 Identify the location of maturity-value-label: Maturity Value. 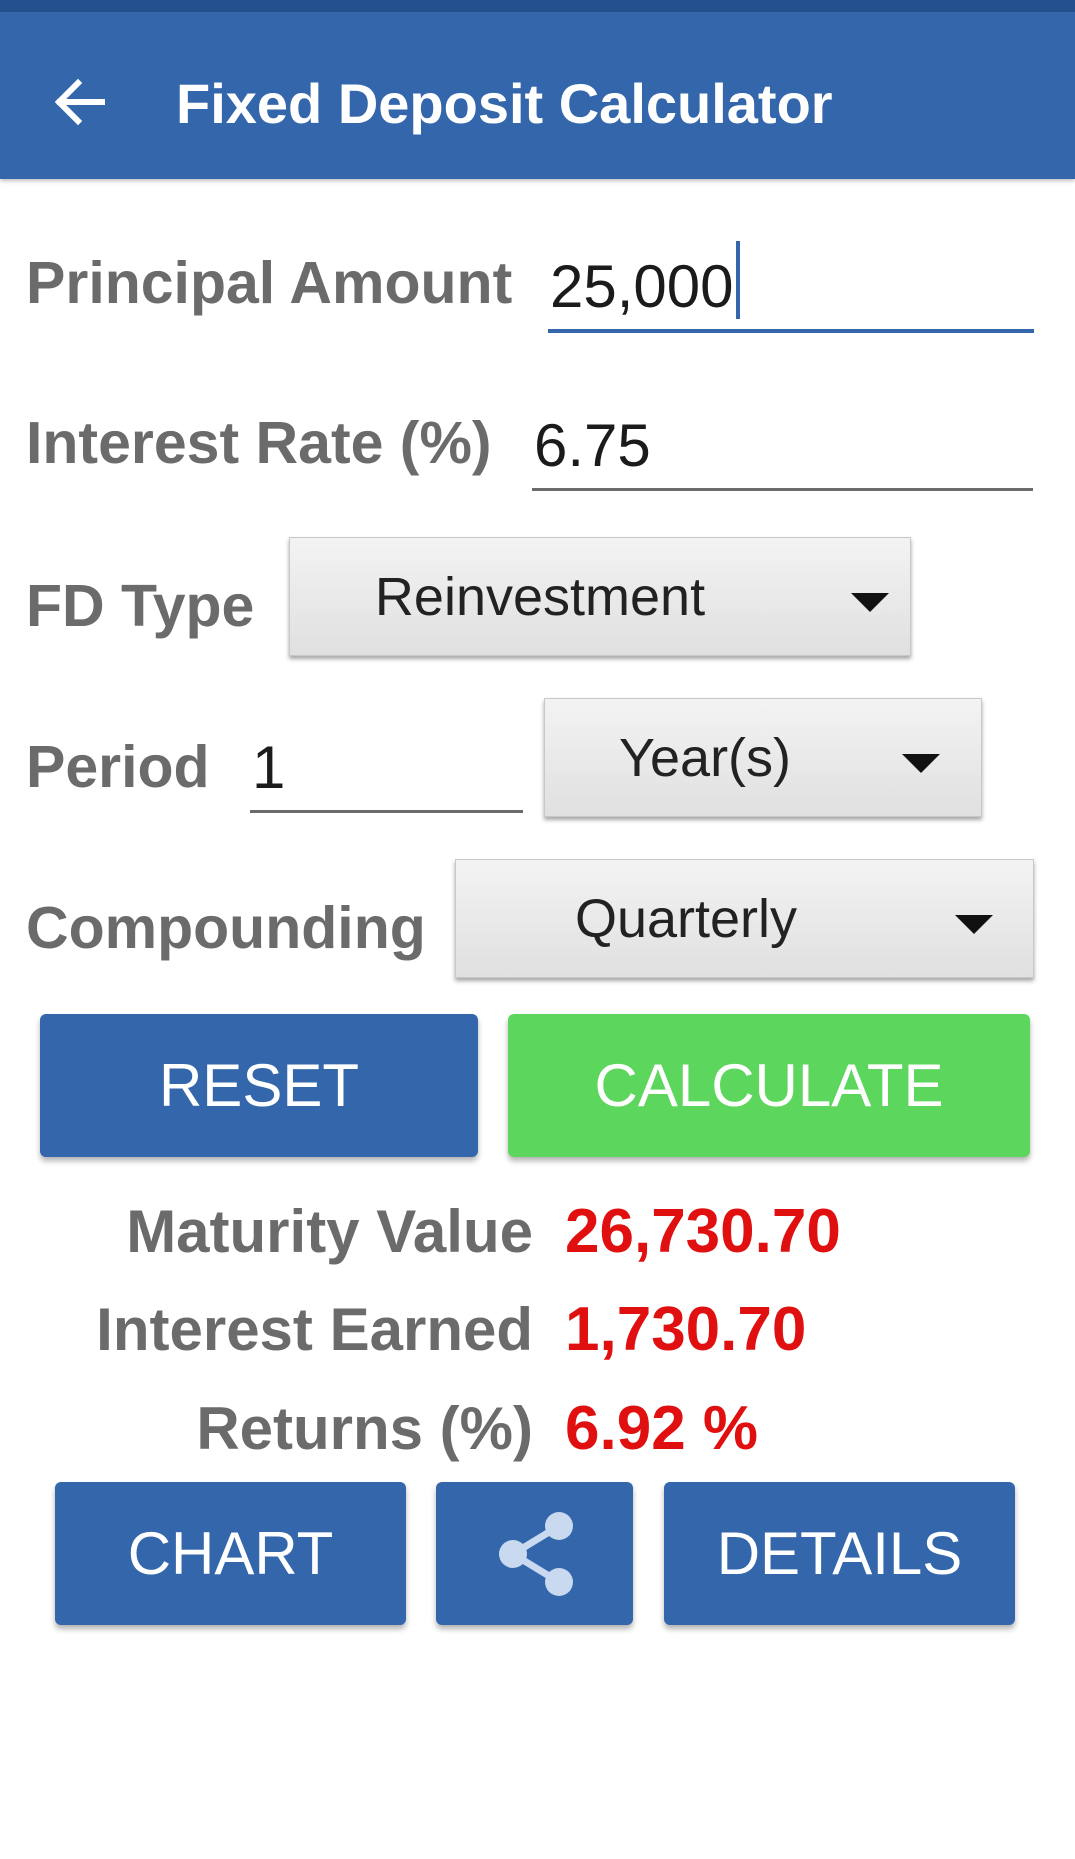
(329, 1231).